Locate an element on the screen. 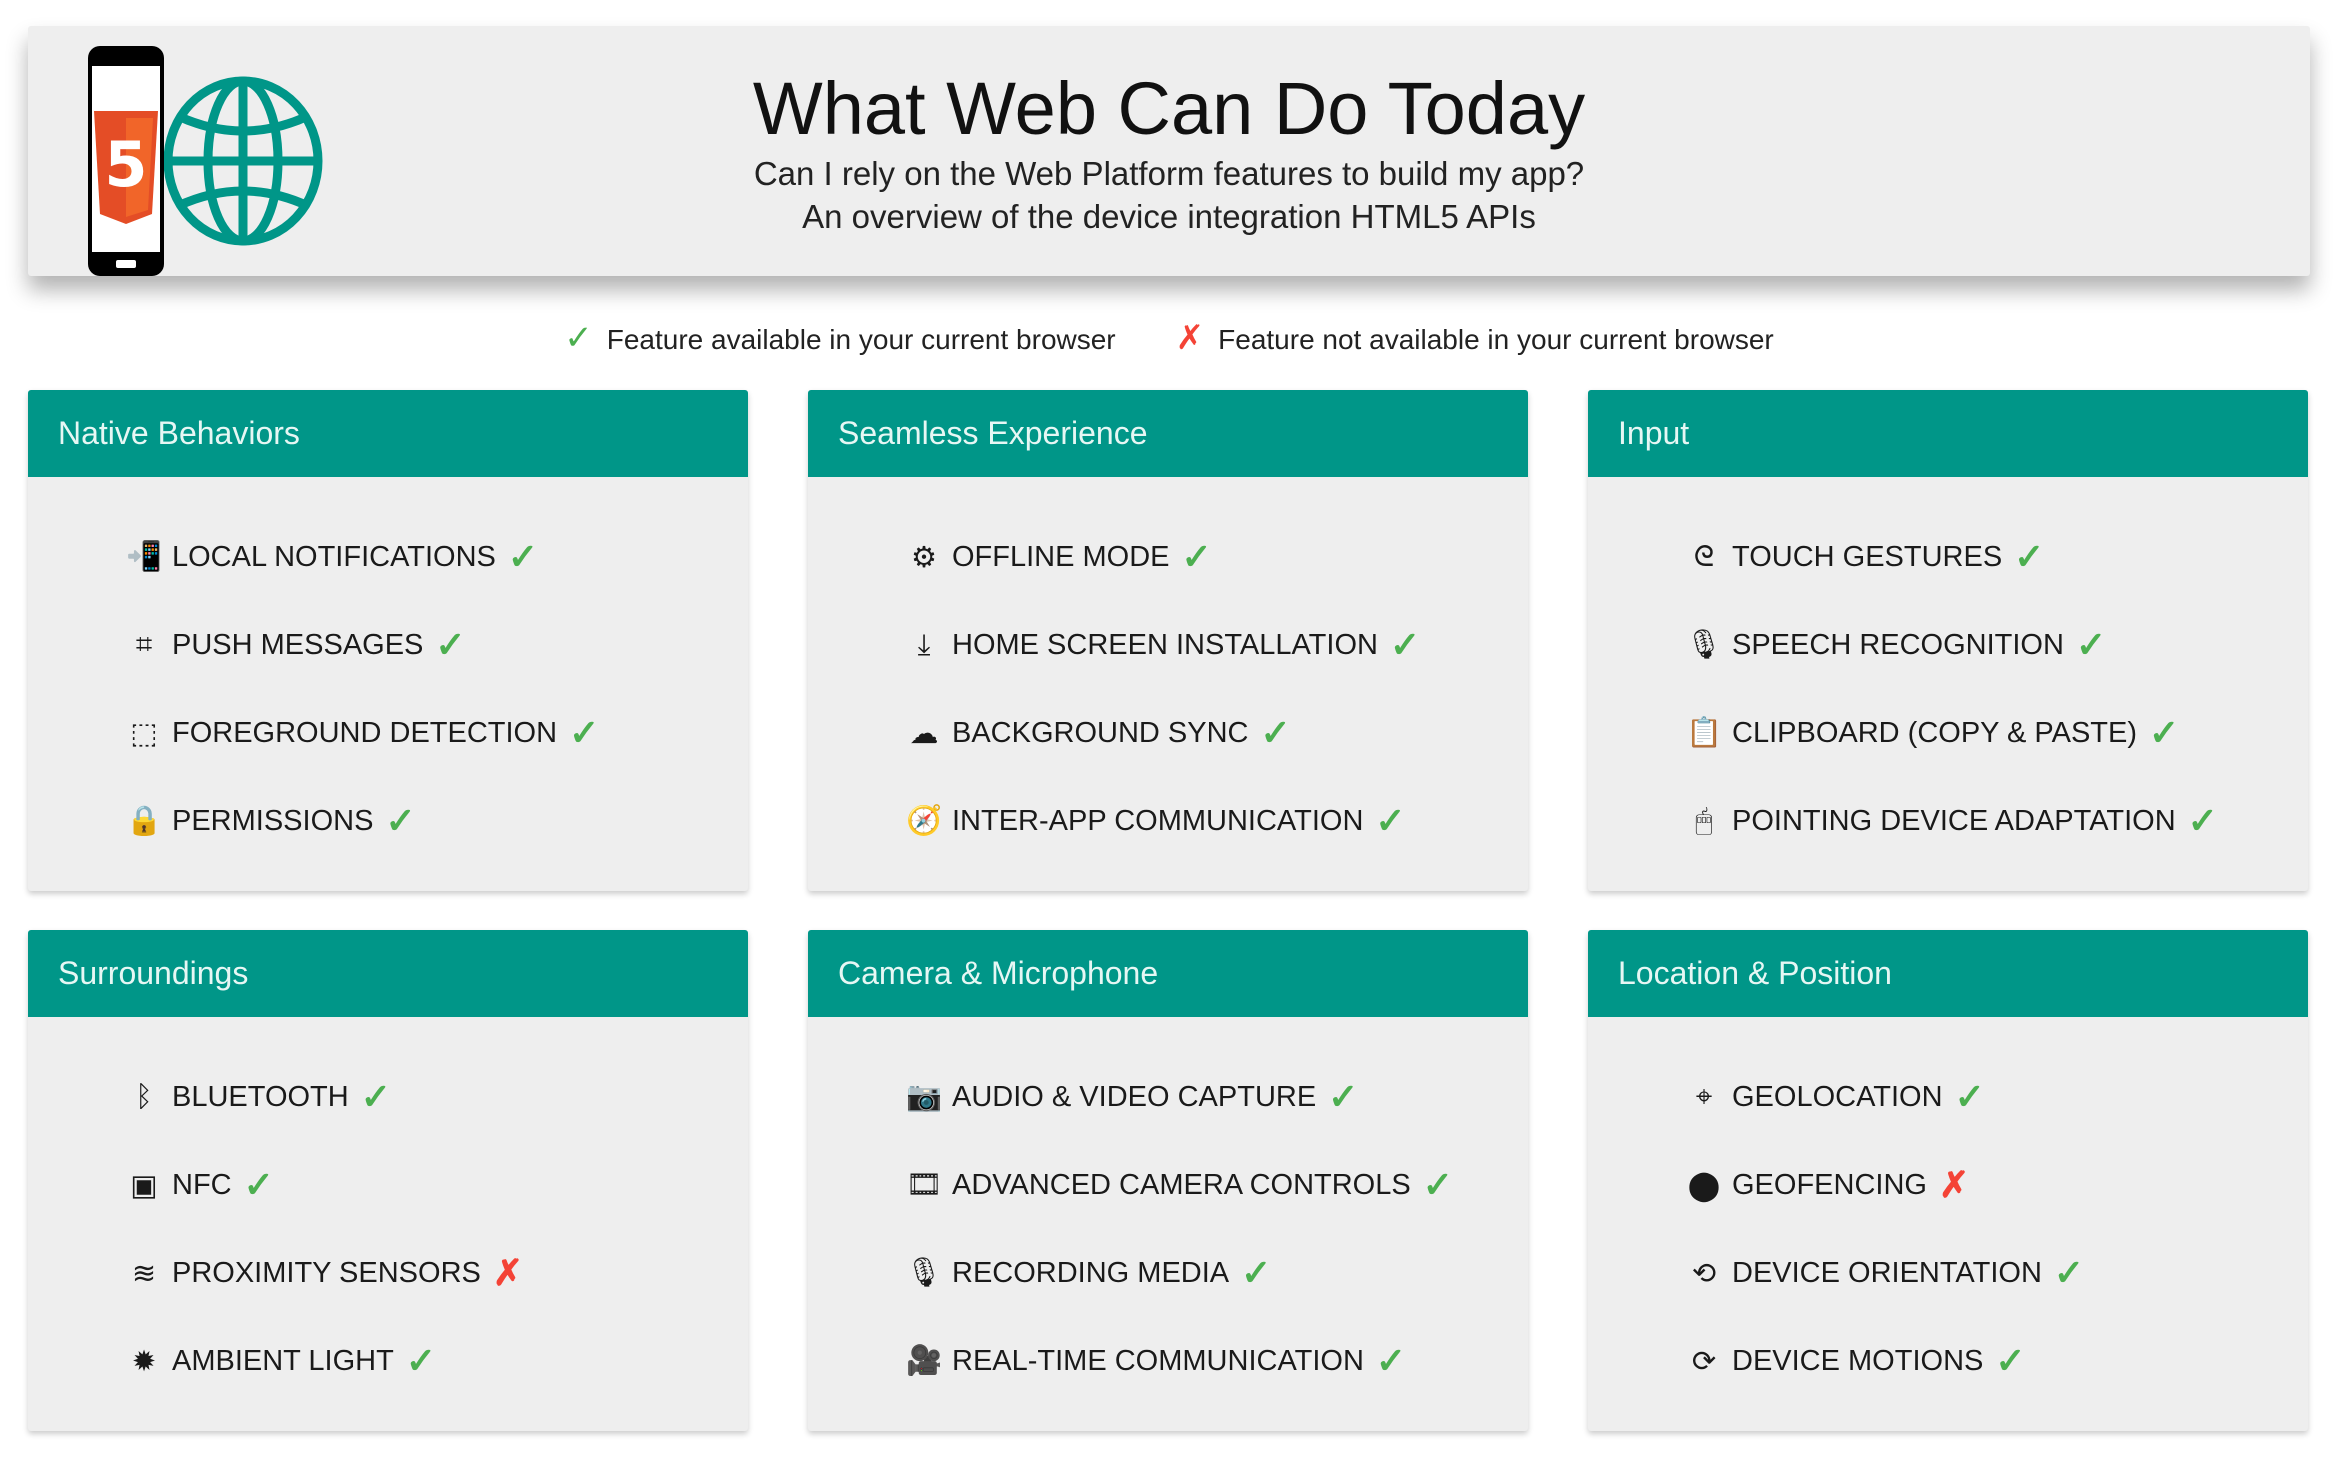 Image resolution: width=2338 pixels, height=1458 pixels. camera-icon: 📷 is located at coordinates (924, 1097).